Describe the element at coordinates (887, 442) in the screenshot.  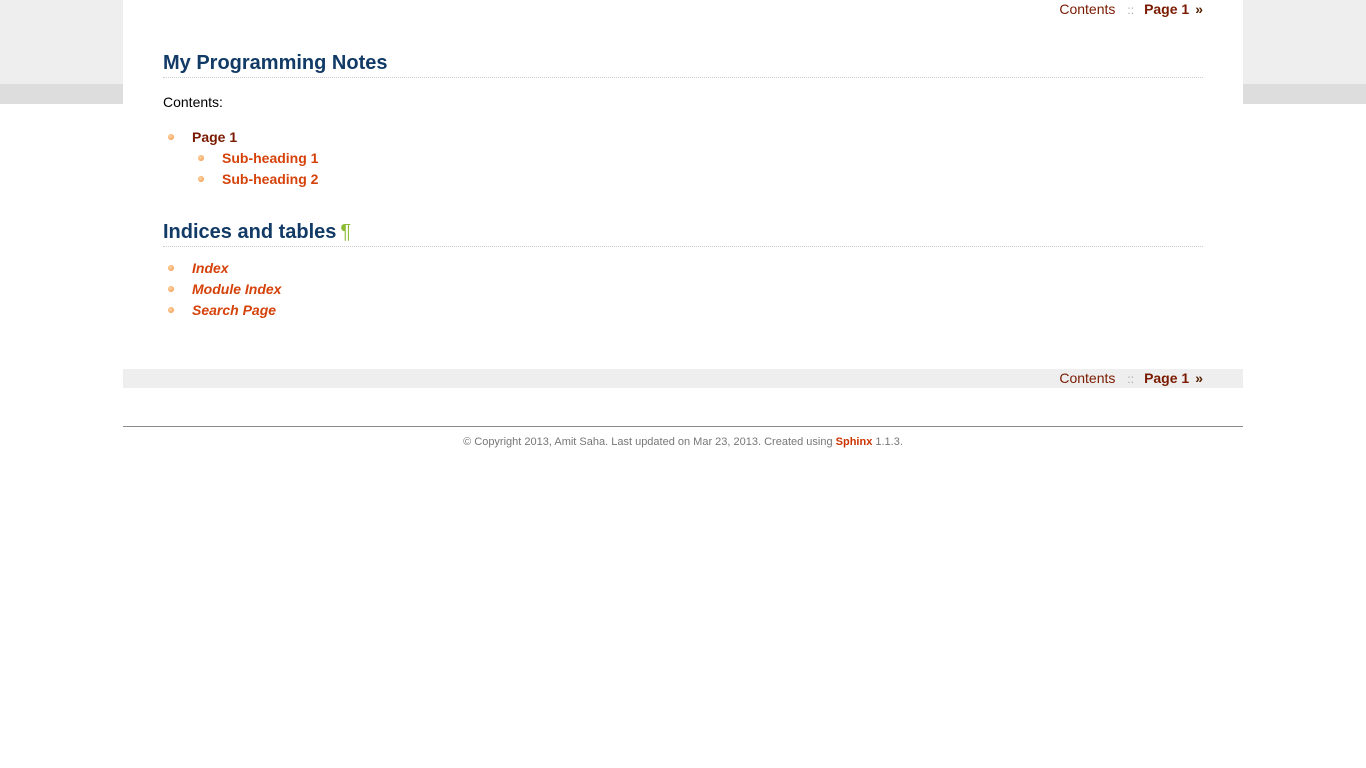
I see `footer-version: 1.1.3.` at that location.